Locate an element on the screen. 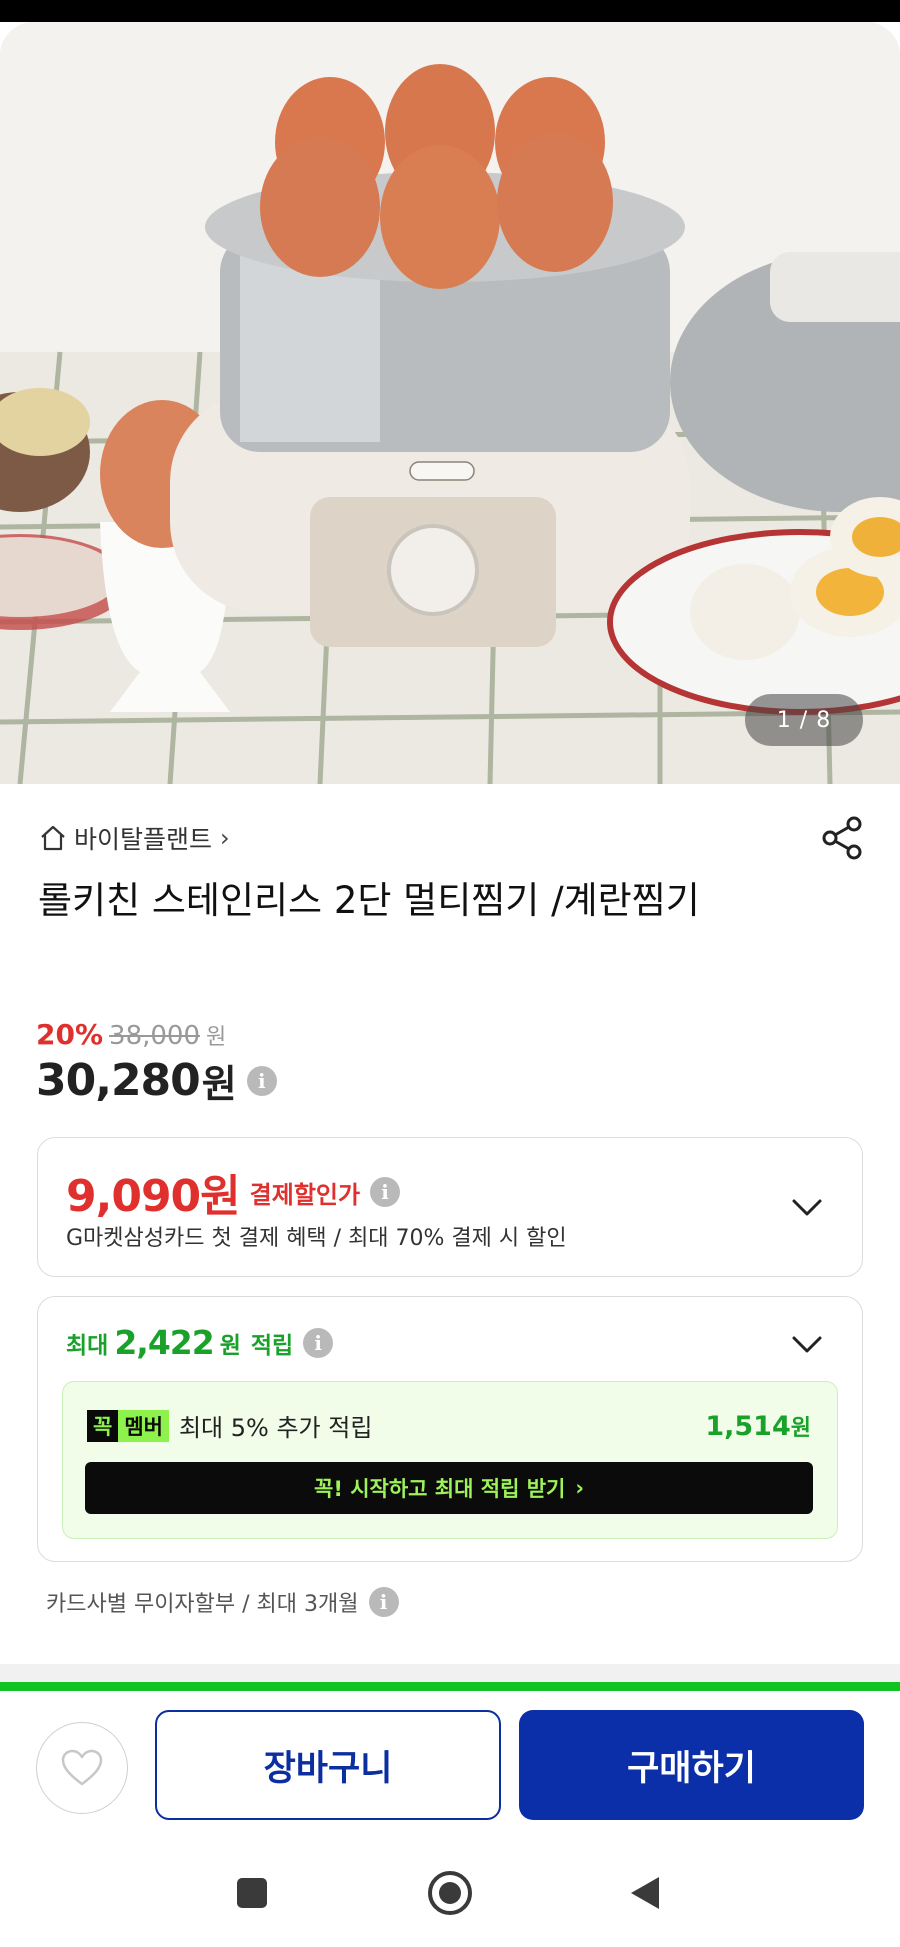  discount-line: 20% 38,000 원 is located at coordinates (156, 1034).